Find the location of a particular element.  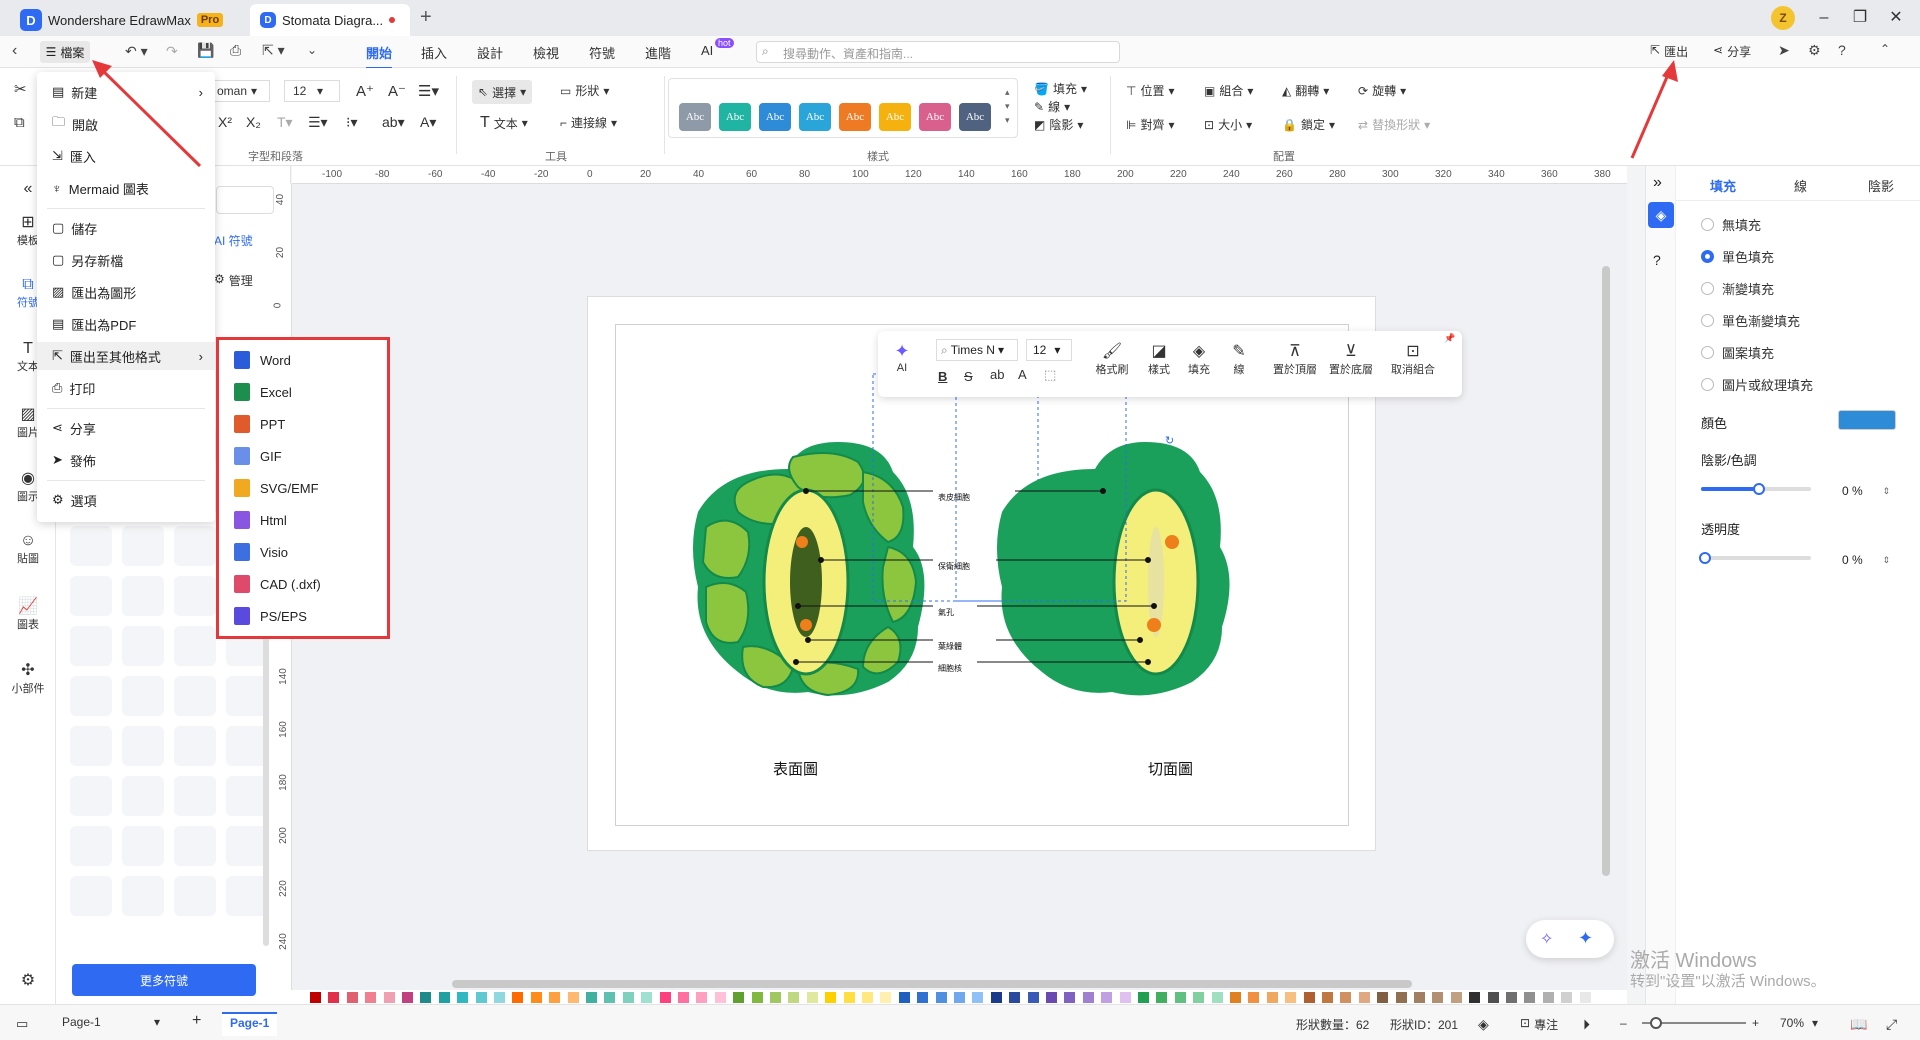

label-guard-cell: 保衛細胞 is located at coordinates (954, 566).